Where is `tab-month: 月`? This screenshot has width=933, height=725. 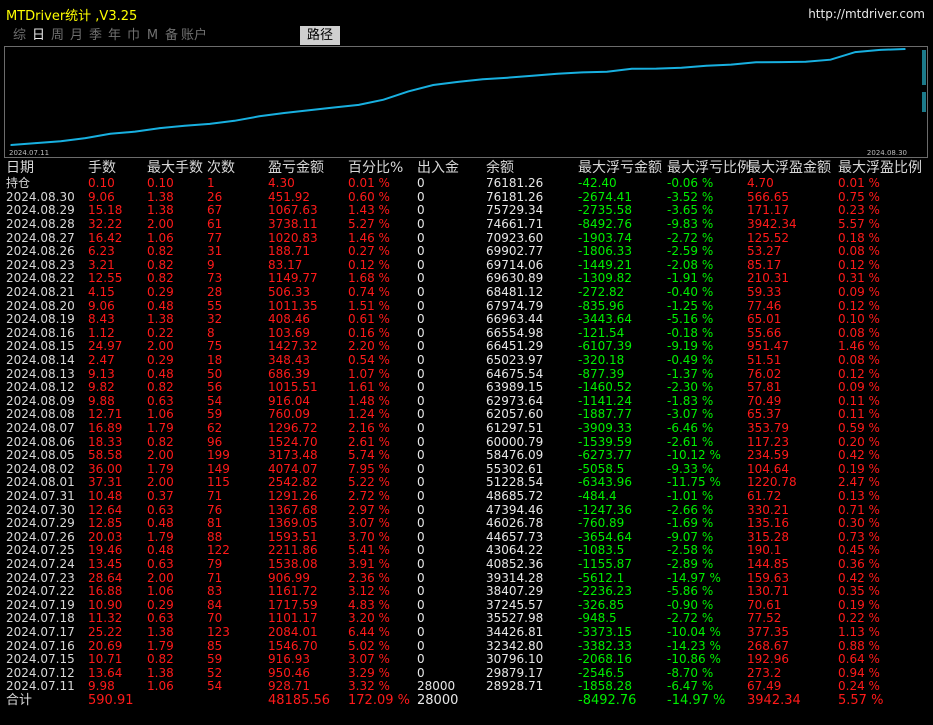
tab-month: 月 is located at coordinates (76, 36).